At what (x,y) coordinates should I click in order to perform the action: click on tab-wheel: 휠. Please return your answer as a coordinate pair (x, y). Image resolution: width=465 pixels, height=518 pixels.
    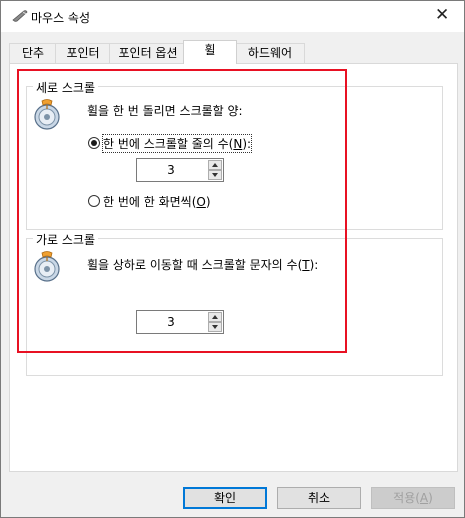
    Looking at the image, I should click on (210, 52).